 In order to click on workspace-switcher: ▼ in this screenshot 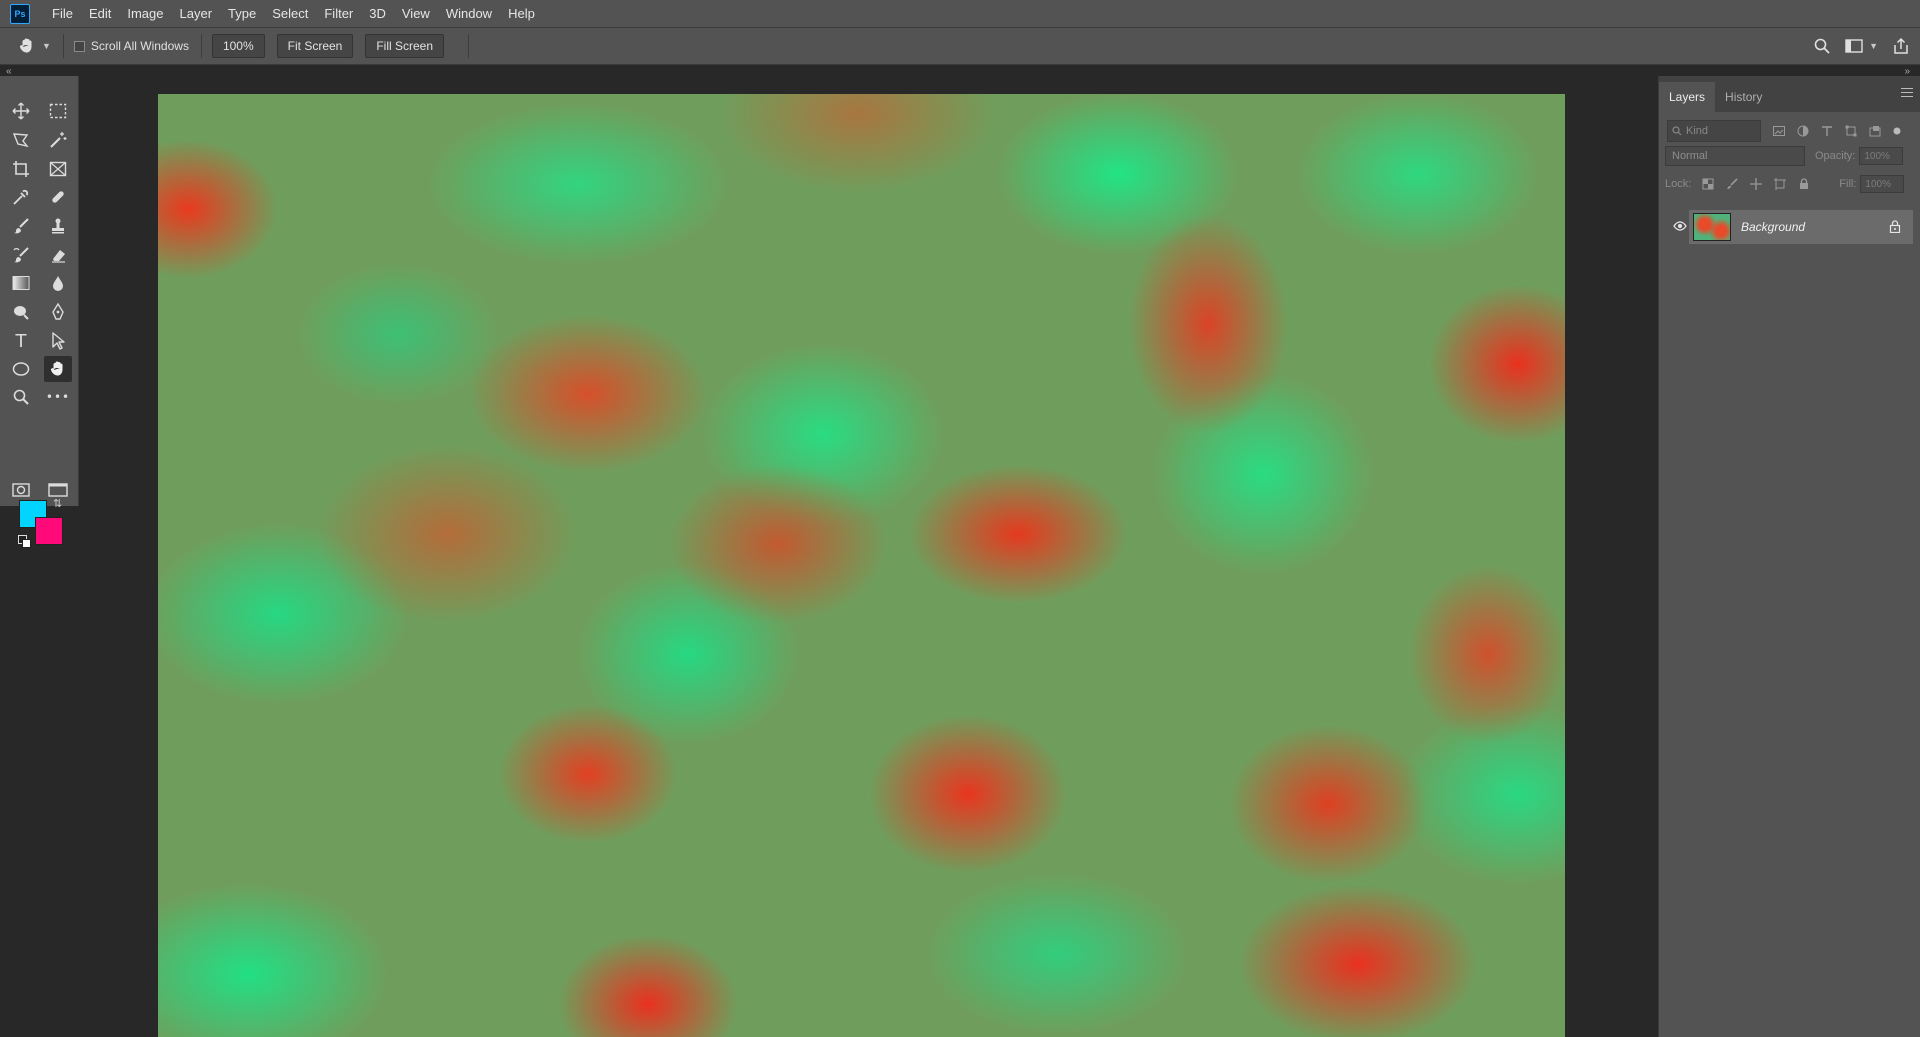, I will do `click(1861, 46)`.